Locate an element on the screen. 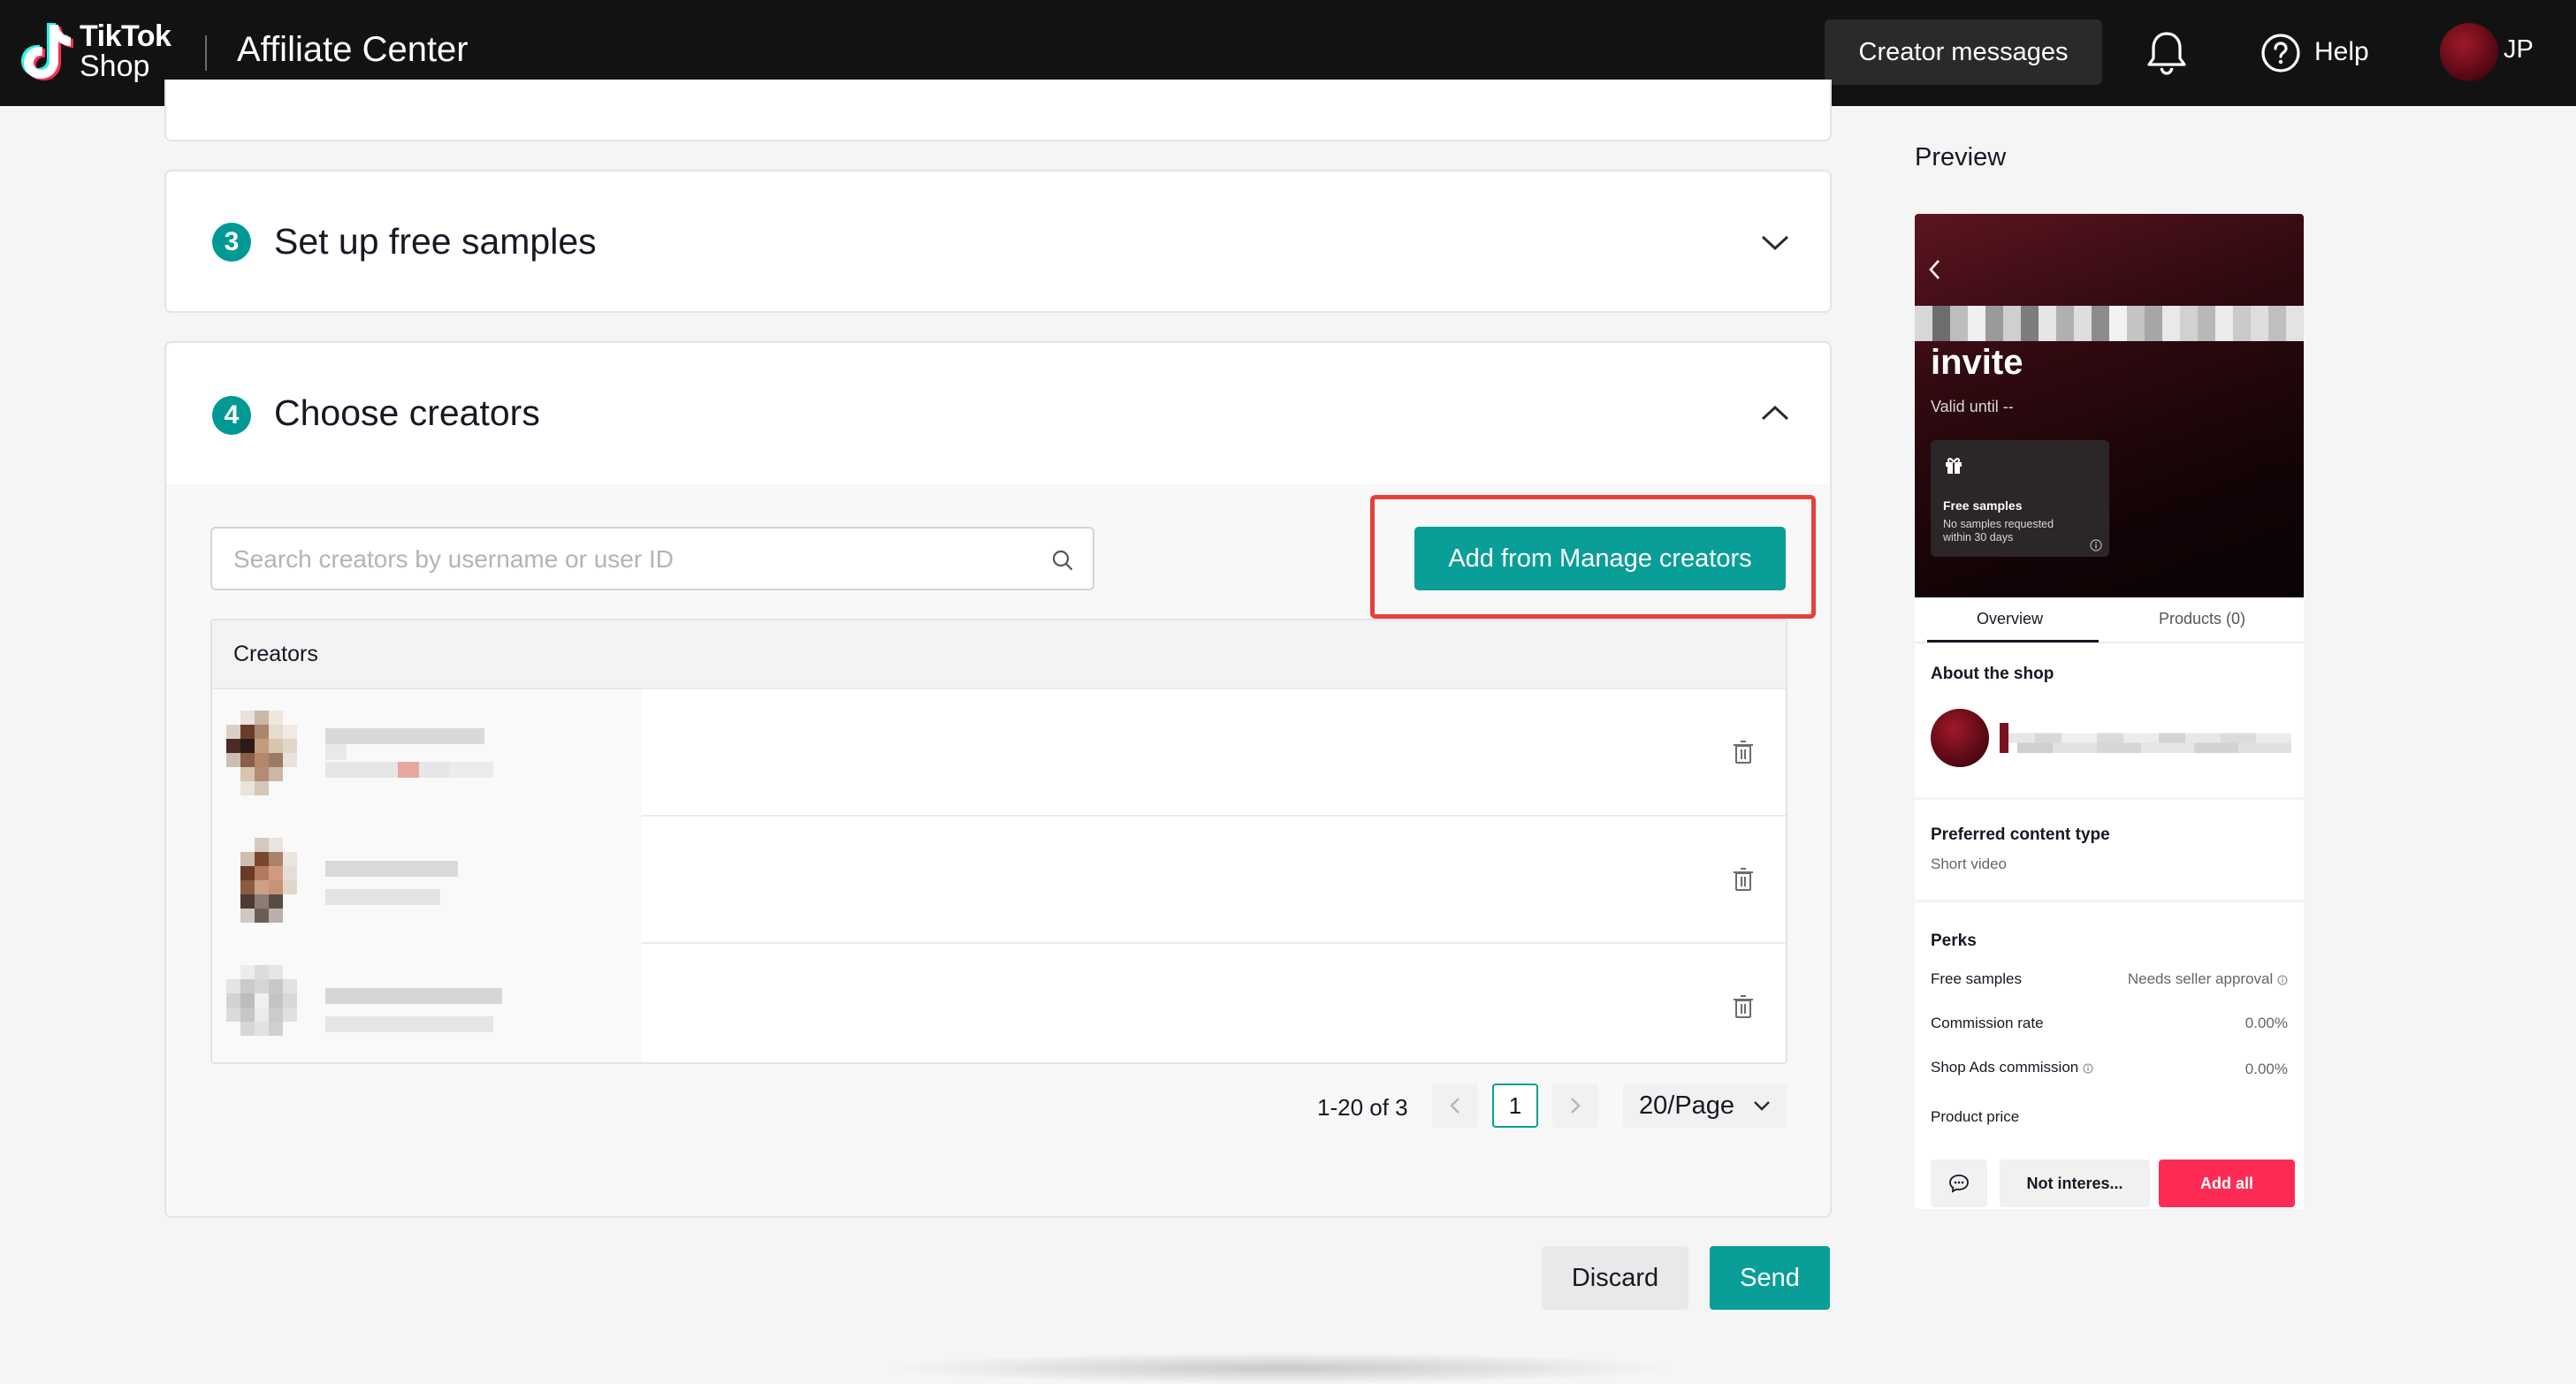 Image resolution: width=2576 pixels, height=1384 pixels. valid-until-text: Valid until -- is located at coordinates (1972, 406).